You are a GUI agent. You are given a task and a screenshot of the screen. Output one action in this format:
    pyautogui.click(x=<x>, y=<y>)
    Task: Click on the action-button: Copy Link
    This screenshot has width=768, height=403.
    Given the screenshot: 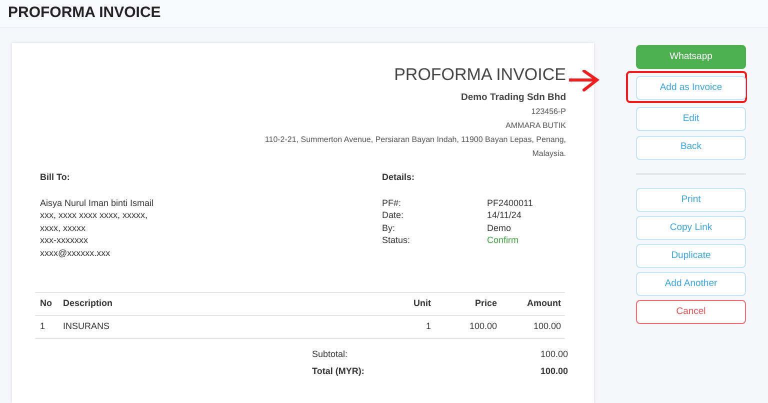 What is the action you would take?
    pyautogui.click(x=691, y=228)
    